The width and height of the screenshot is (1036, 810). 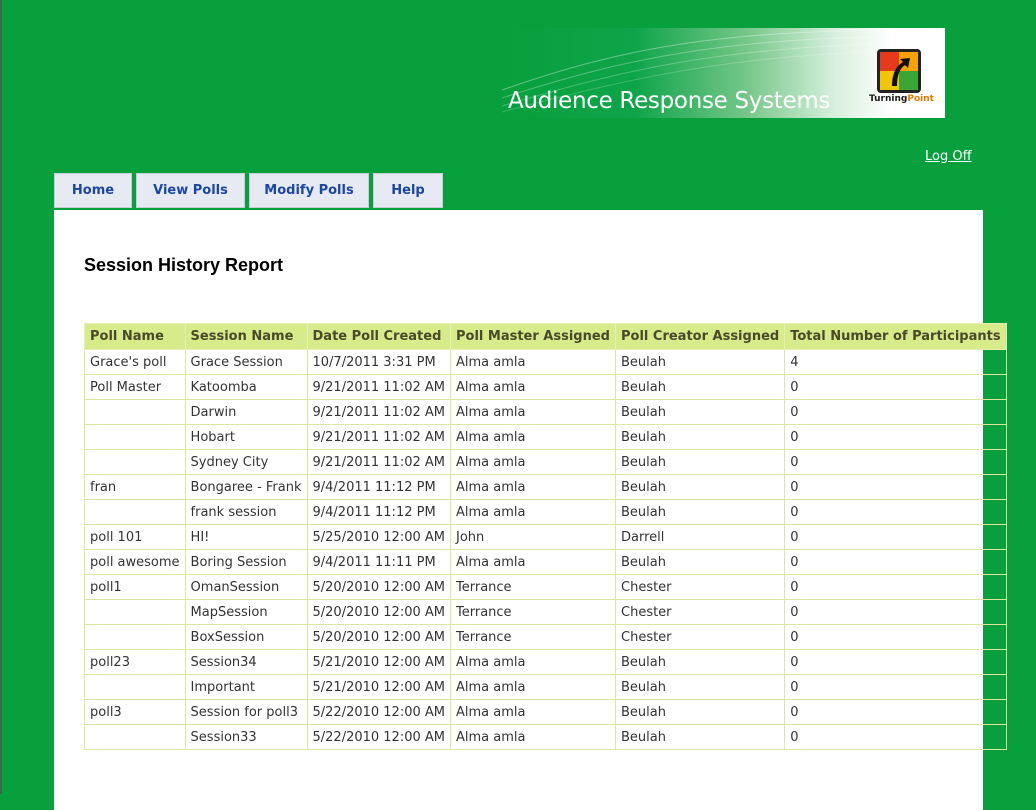 I want to click on cell-session-name: Katoomba, so click(x=246, y=387).